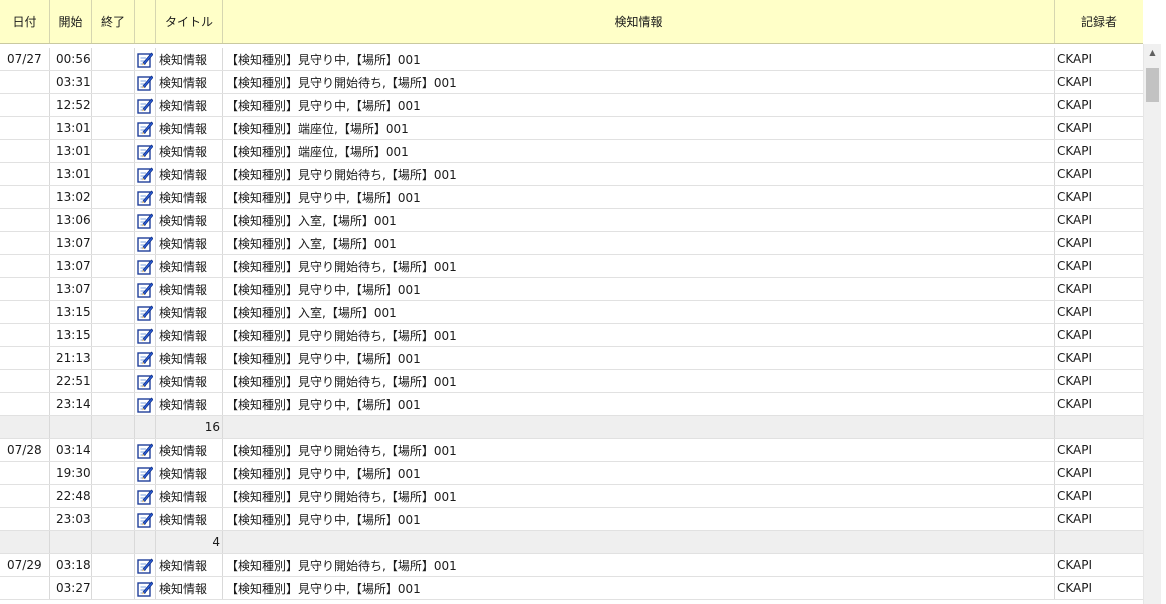 The height and width of the screenshot is (604, 1166). What do you see at coordinates (571, 381) in the screenshot?
I see `table-row: 22:51 検知情報 【検知種別】見守り開始待ち,【場所】001 CKAPI` at bounding box center [571, 381].